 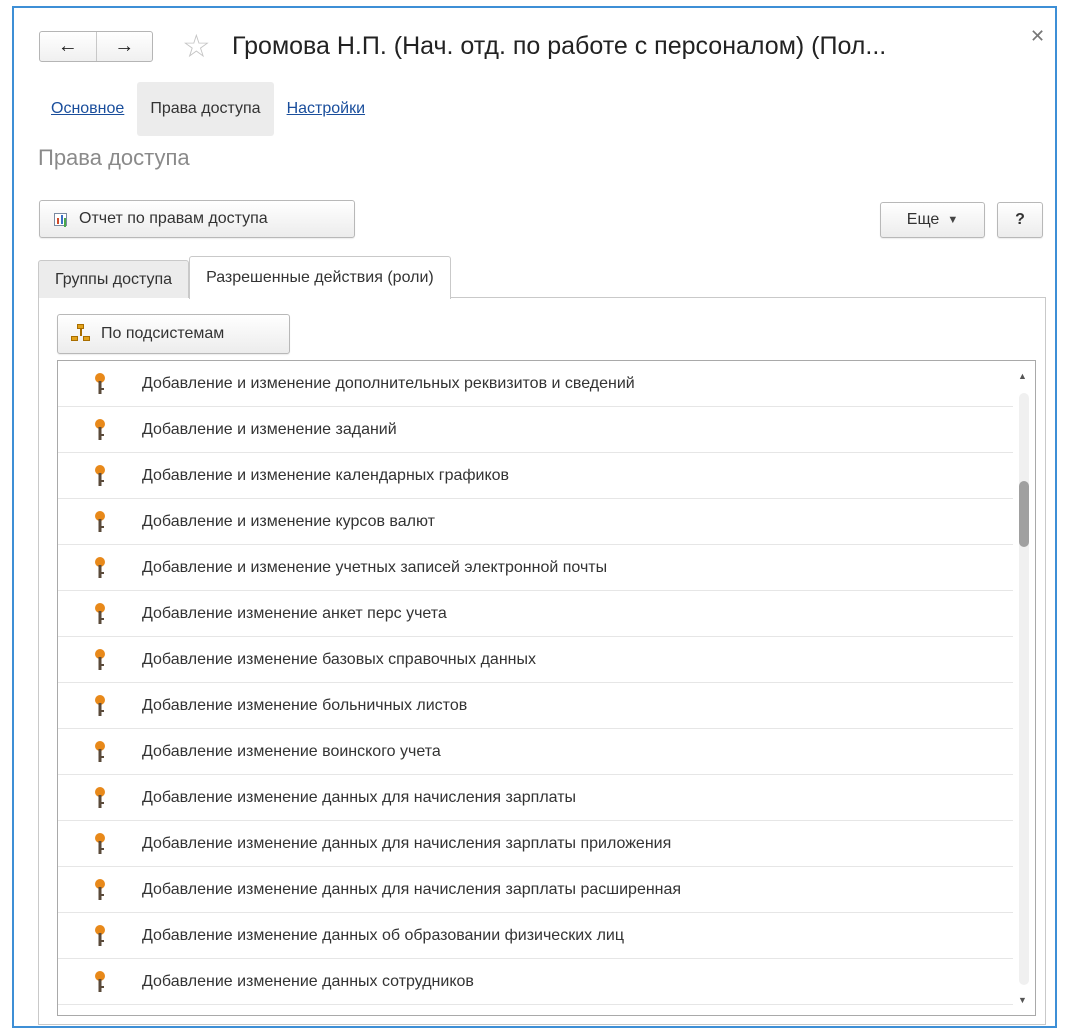 I want to click on list-item: Добавление изменение воинского учета, so click(x=535, y=752).